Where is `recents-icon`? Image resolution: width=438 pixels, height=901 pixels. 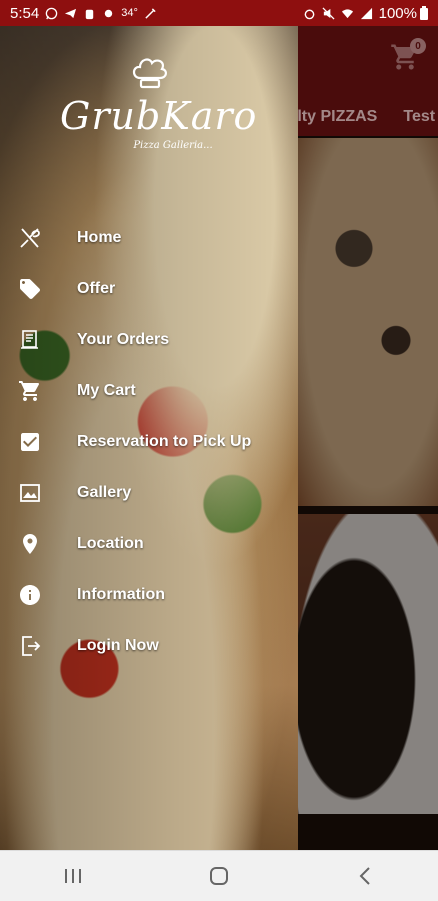
recents-icon is located at coordinates (73, 876).